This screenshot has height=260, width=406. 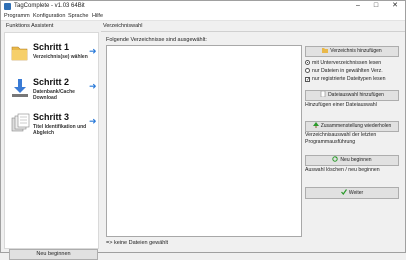 I want to click on app-icon, so click(x=7, y=6).